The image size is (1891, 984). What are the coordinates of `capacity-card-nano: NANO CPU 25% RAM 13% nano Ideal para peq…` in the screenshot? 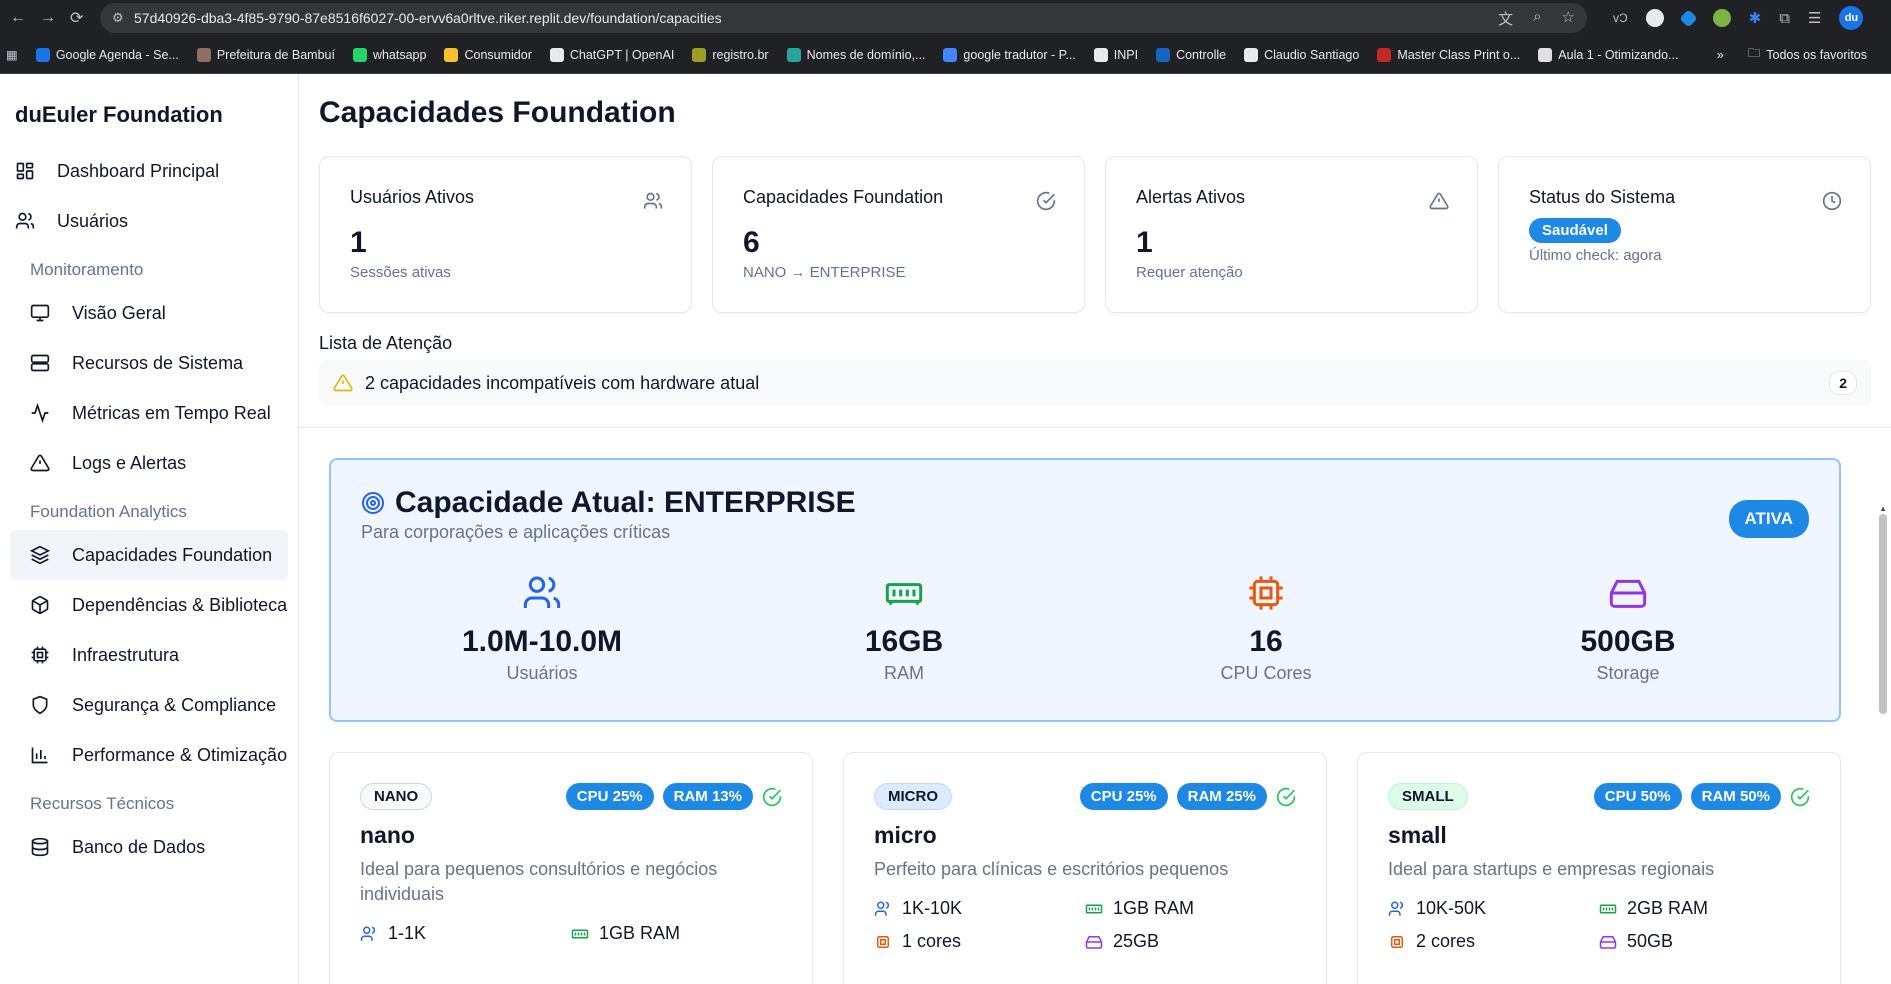 It's located at (571, 868).